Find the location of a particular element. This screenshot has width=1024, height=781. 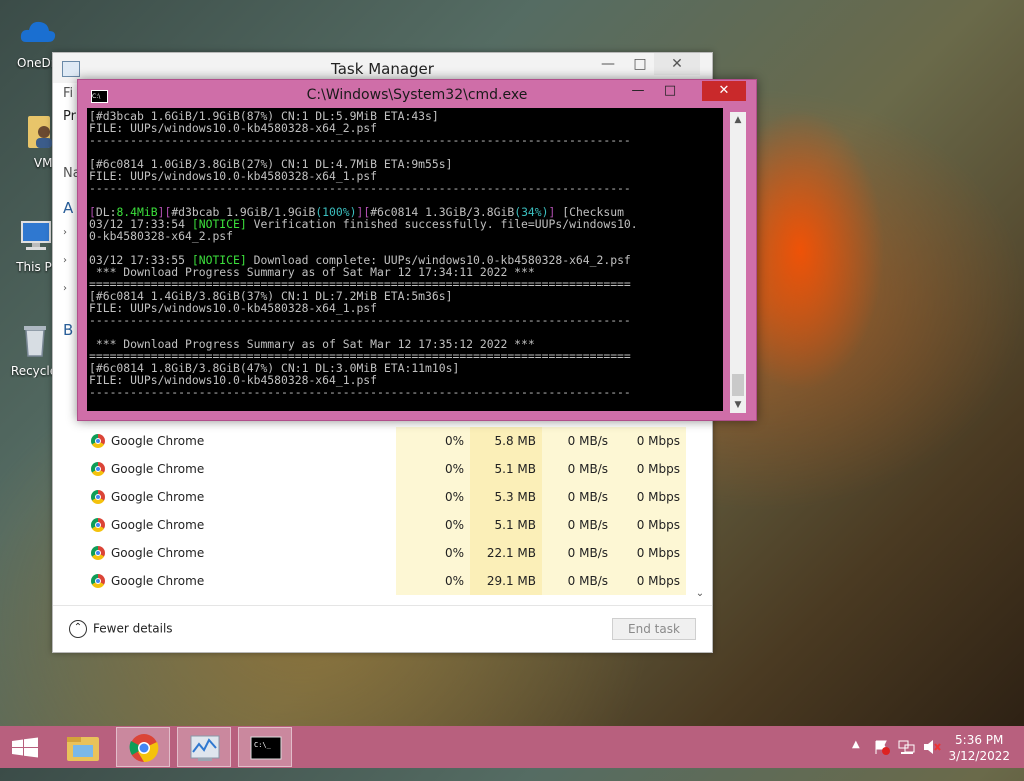

taskbar: C:\_ ▲ 5:36 PM 3/12/2022 is located at coordinates (512, 747).